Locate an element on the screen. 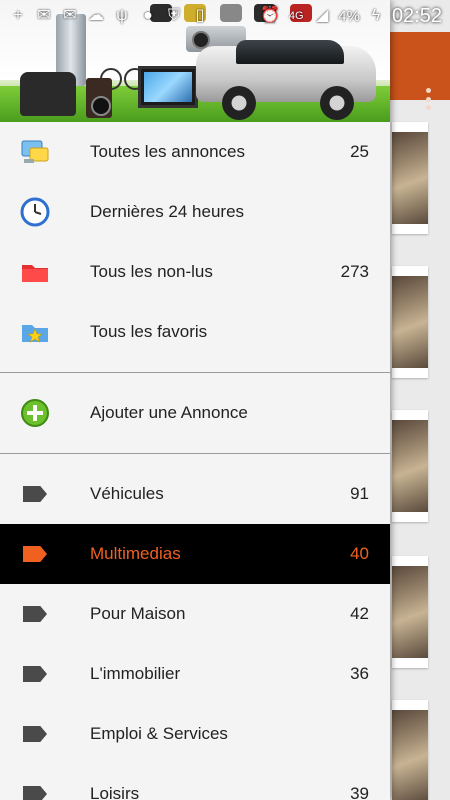  add-circle-icon is located at coordinates (35, 413).